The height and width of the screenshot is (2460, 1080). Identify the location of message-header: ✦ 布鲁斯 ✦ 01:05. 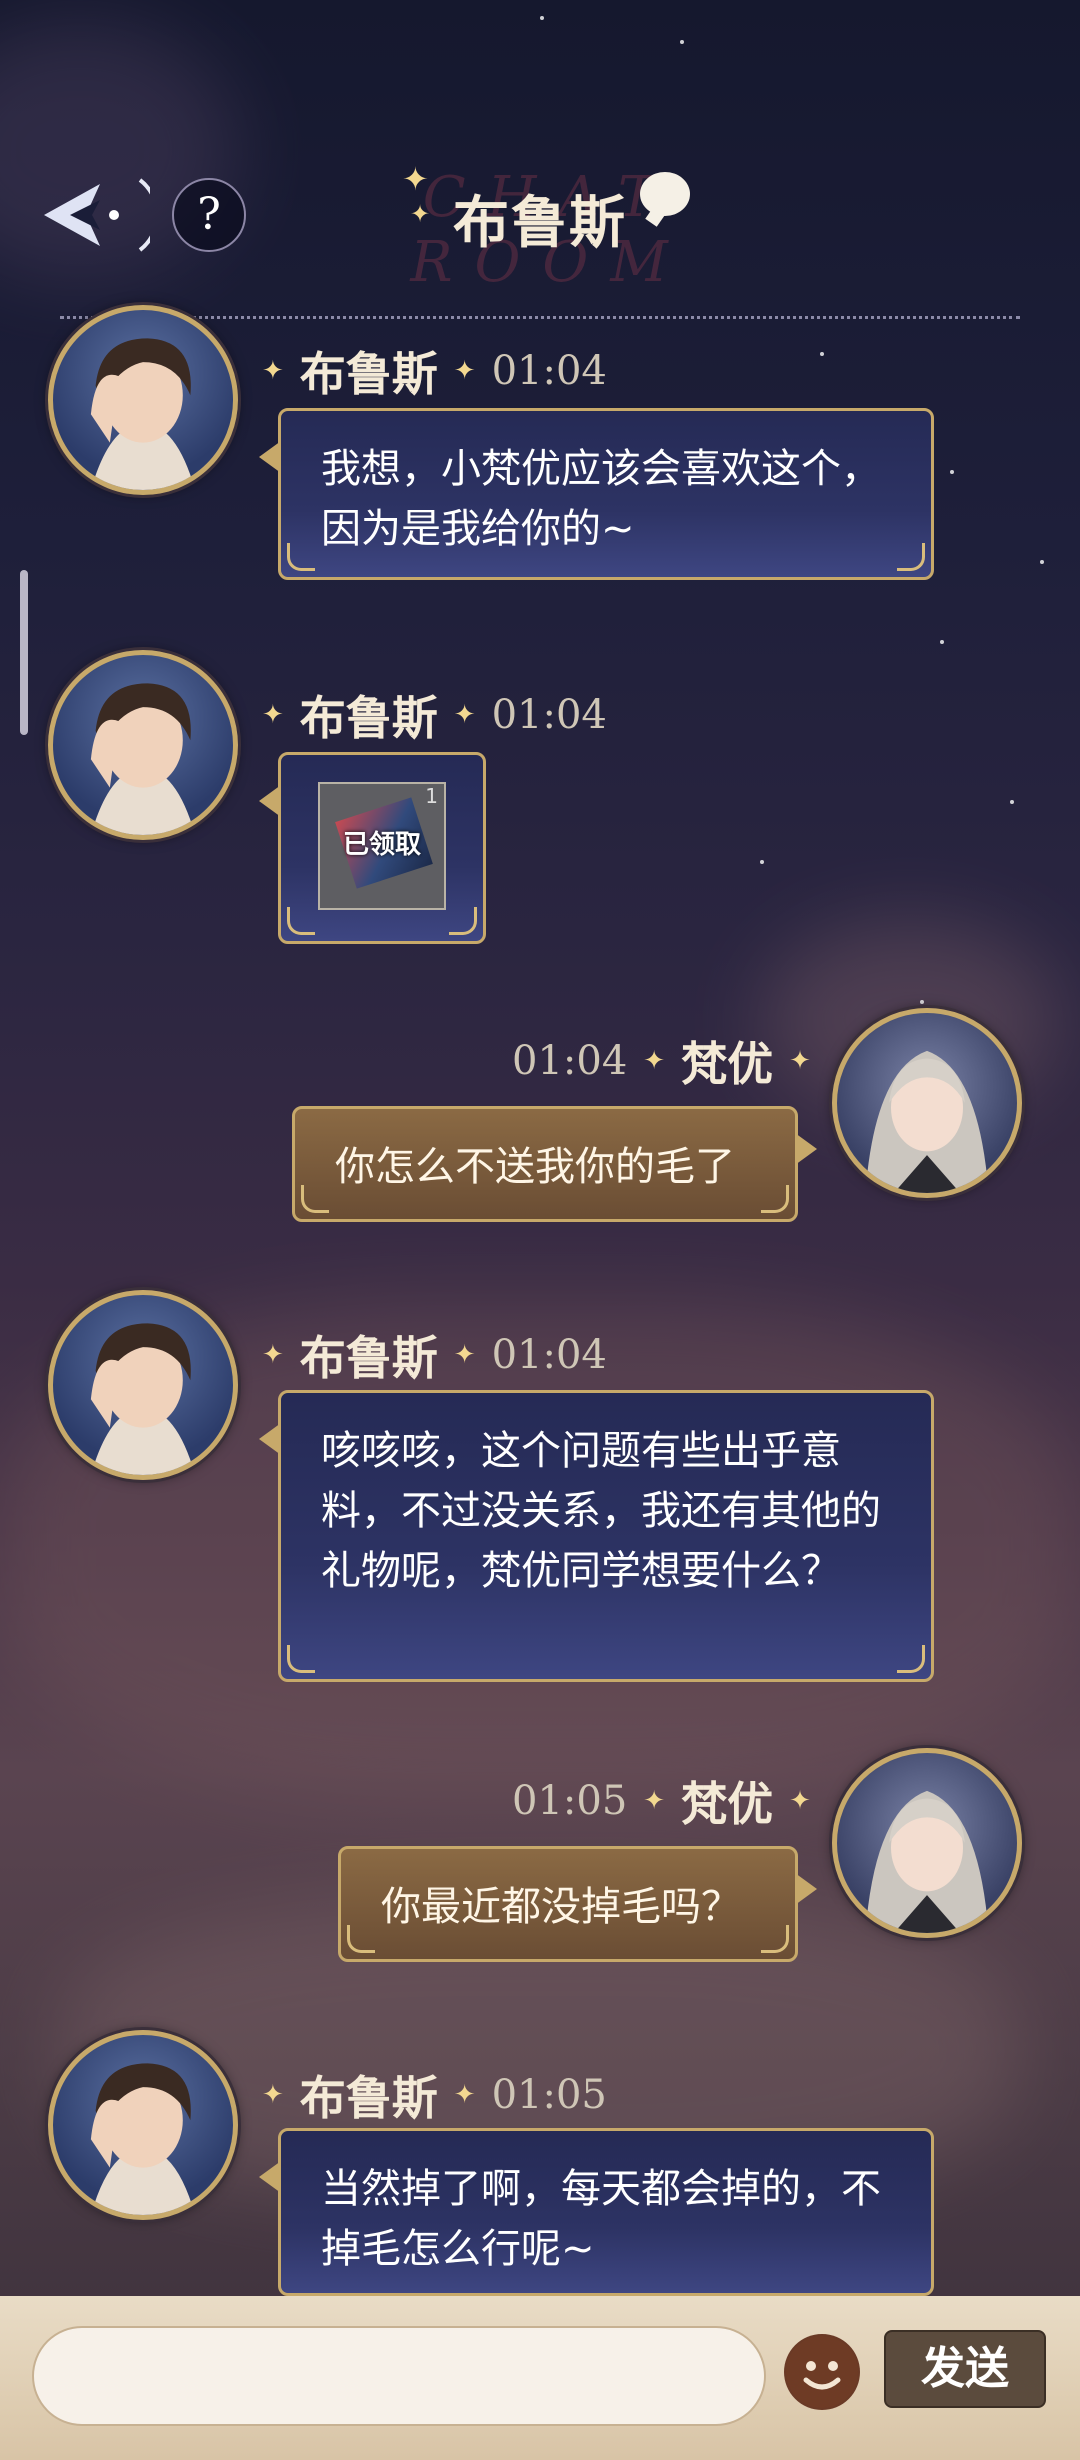
(434, 2095).